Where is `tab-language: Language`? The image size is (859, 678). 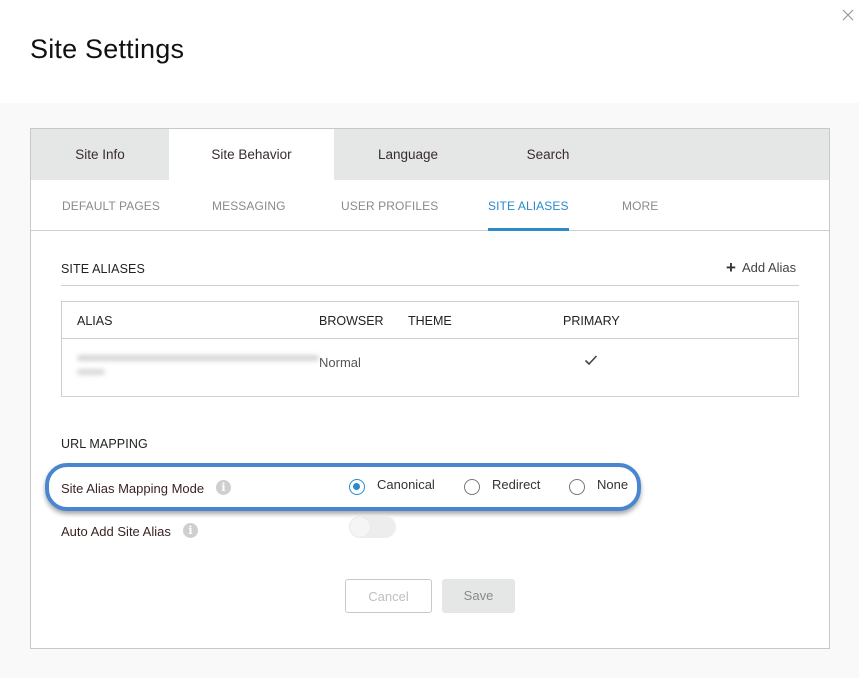
tab-language: Language is located at coordinates (408, 154).